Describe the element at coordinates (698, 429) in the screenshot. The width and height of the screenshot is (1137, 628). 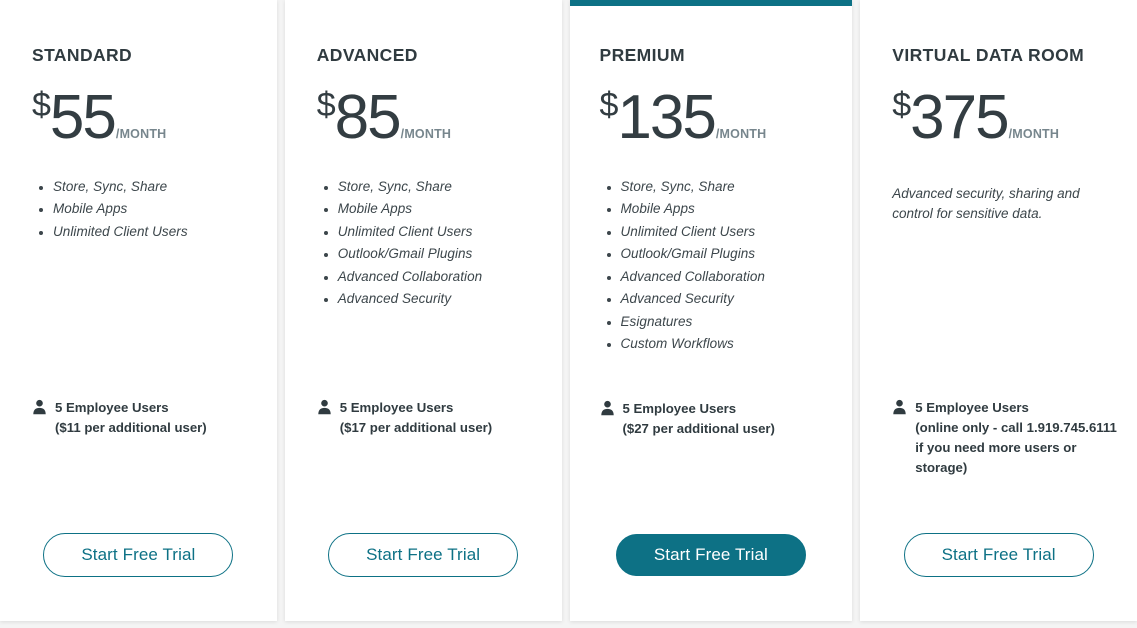
I see `additional-user-price: ($27 per additional user)` at that location.